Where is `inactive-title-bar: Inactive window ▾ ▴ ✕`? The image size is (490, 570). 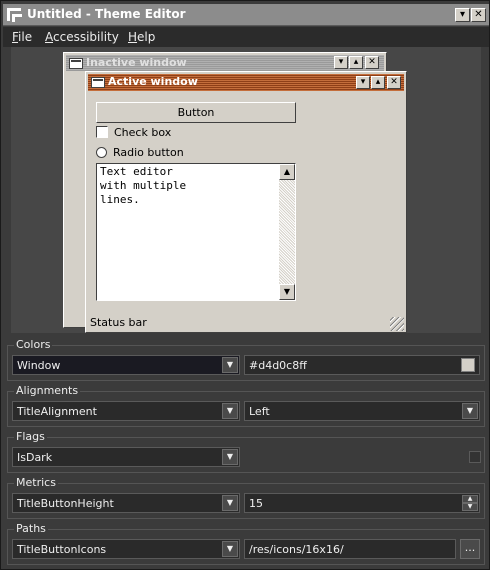 inactive-title-bar: Inactive window ▾ ▴ ✕ is located at coordinates (225, 63).